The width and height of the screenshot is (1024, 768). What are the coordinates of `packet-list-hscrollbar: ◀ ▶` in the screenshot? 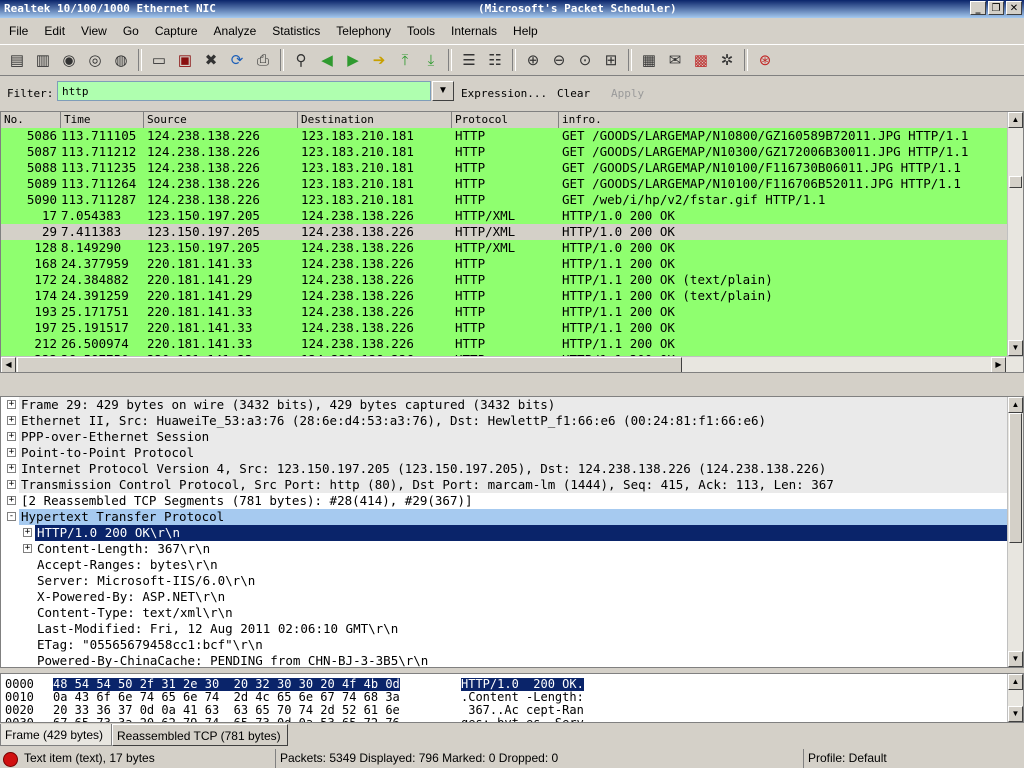 It's located at (512, 364).